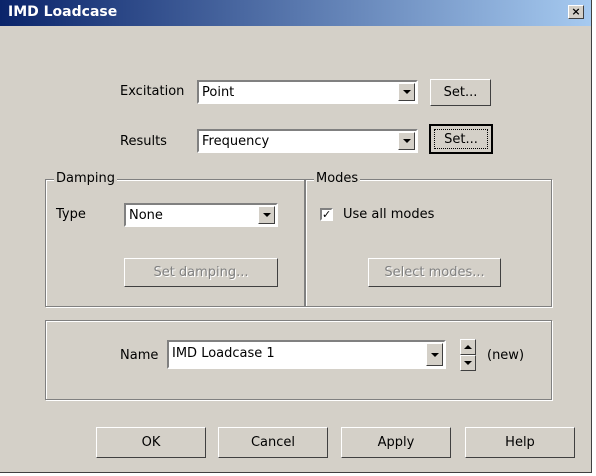 This screenshot has width=596, height=476. I want to click on focus-rectangle, so click(461, 139).